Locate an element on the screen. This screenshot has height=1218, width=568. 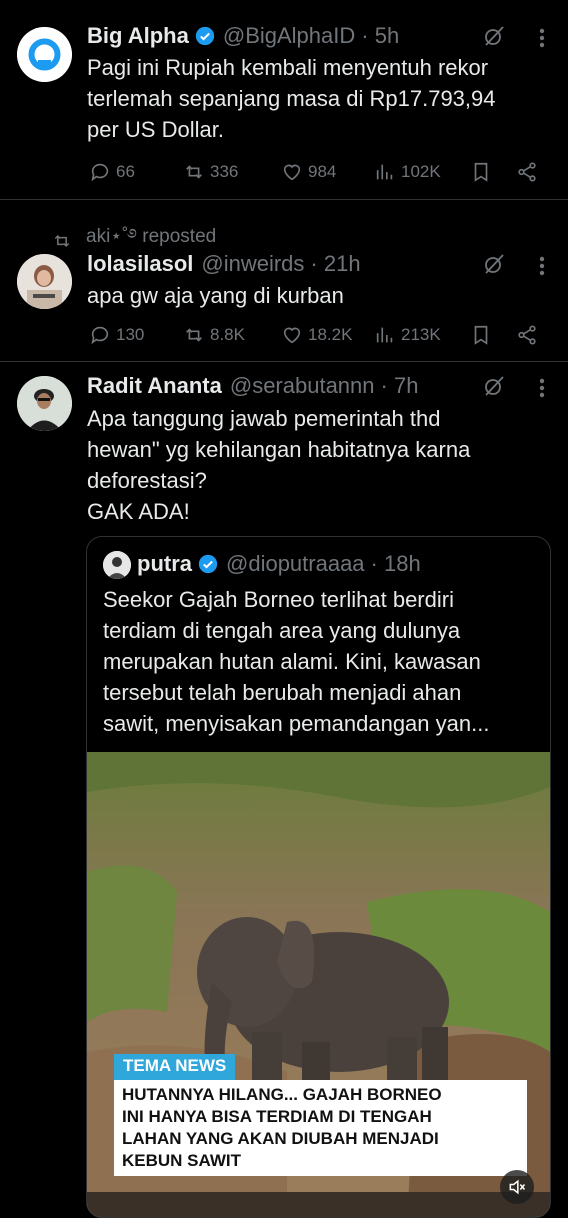
tweet-text-line: apa gw aja yang di kurban is located at coordinates (215, 295).